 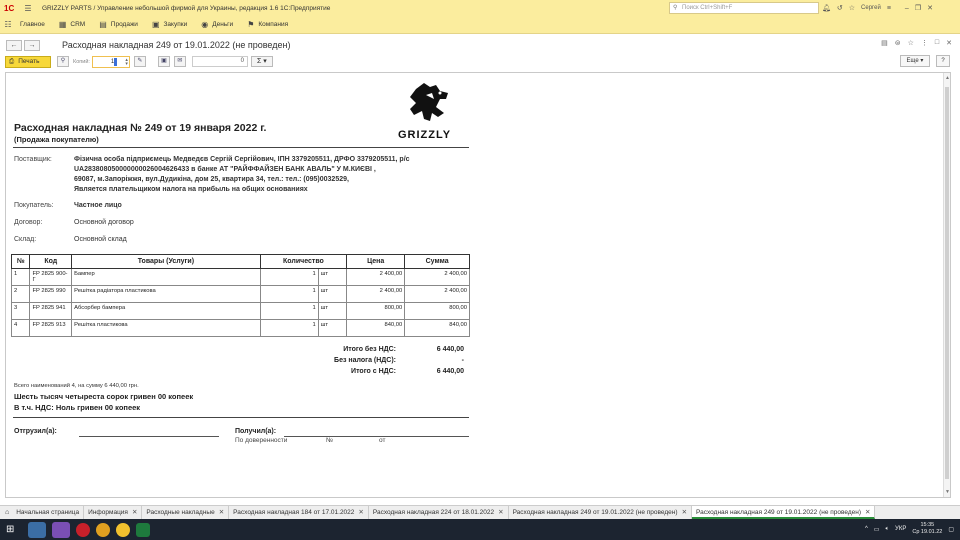 What do you see at coordinates (163, 61) in the screenshot?
I see `save-button: ▣` at bounding box center [163, 61].